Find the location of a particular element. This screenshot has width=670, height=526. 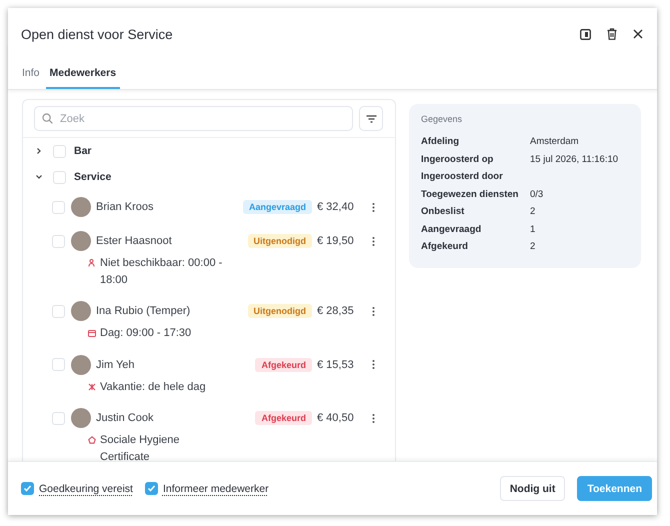

availability-note: Niet beschikbaar: 00:00 - 18:00 is located at coordinates (162, 272).